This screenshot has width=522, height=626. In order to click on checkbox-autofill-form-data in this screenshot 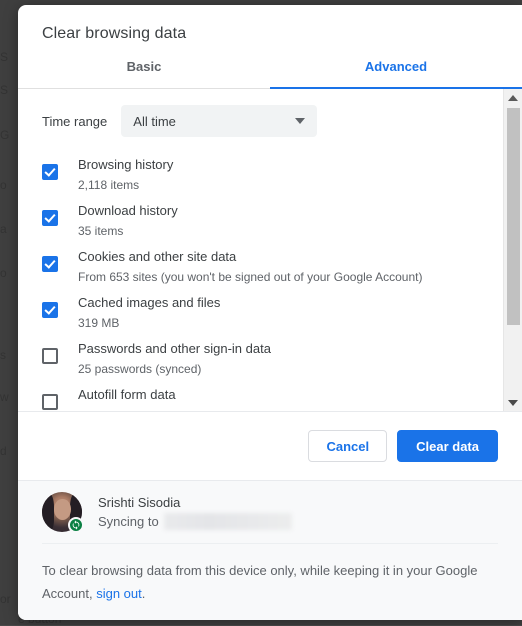, I will do `click(50, 402)`.